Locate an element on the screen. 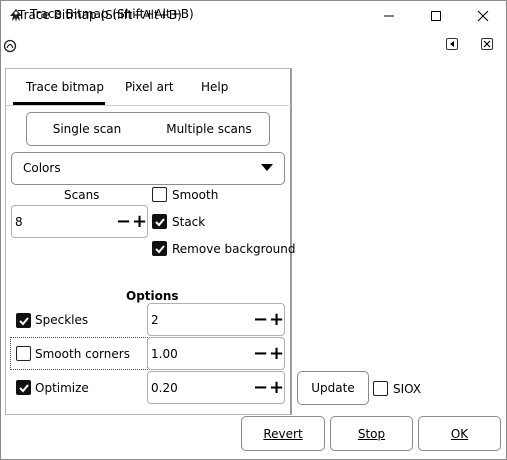 The image size is (507, 460). smooth-corners-decrement-button: − is located at coordinates (260, 354).